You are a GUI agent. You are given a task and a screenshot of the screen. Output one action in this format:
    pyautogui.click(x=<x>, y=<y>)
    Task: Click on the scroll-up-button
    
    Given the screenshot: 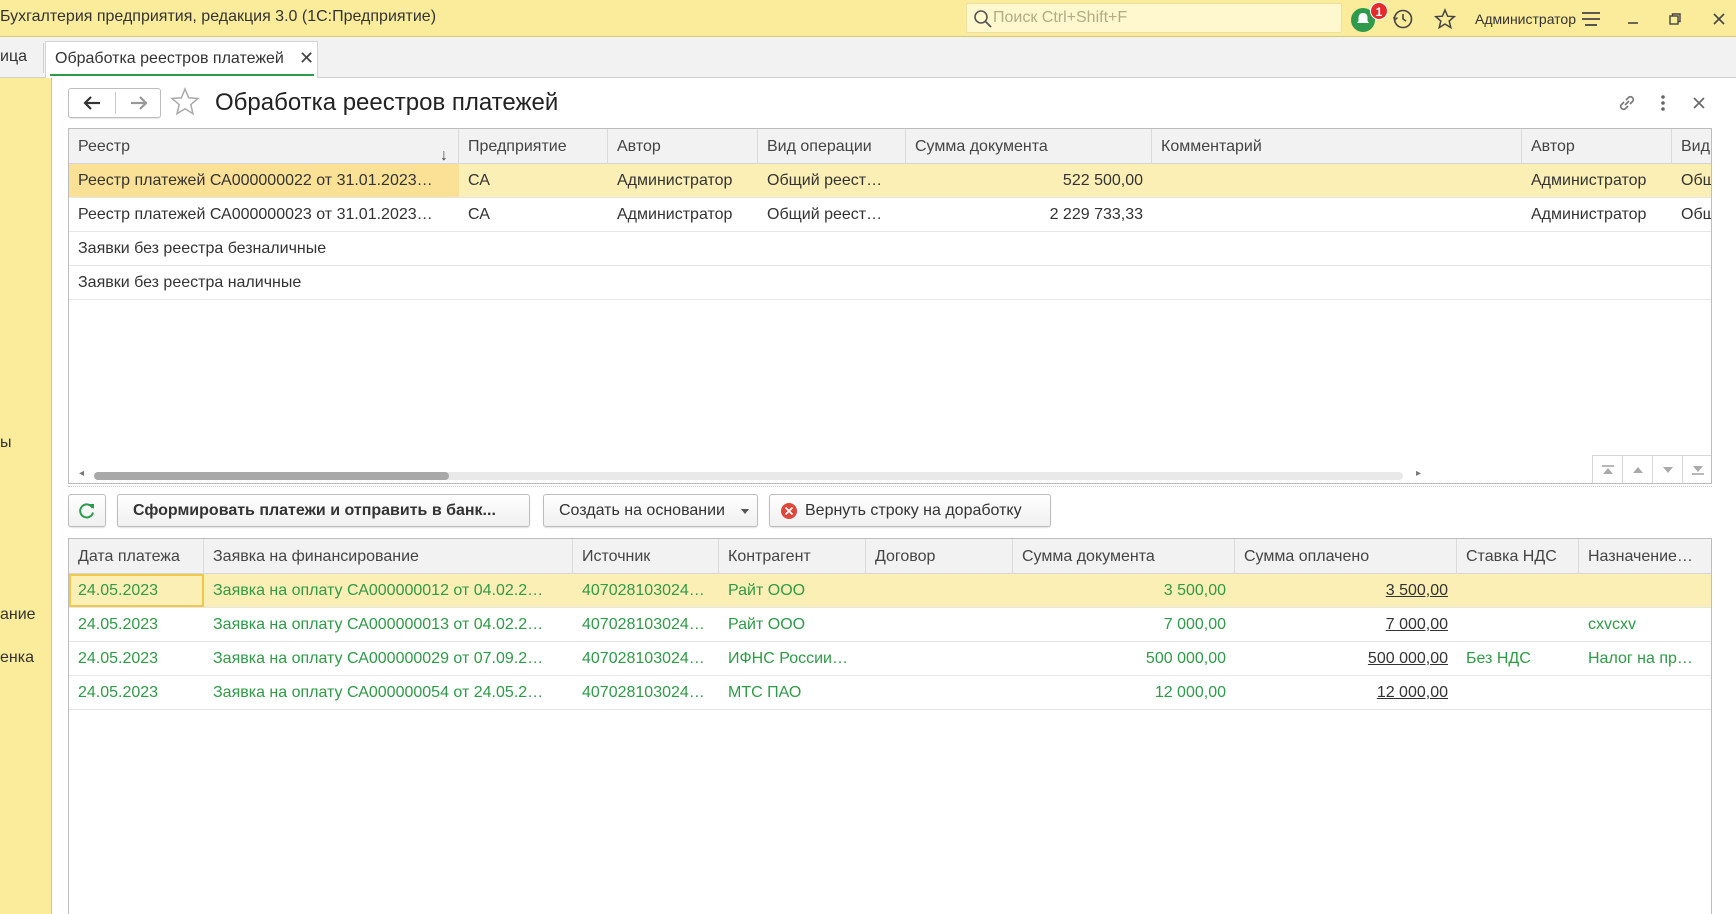 What is the action you would take?
    pyautogui.click(x=1637, y=469)
    